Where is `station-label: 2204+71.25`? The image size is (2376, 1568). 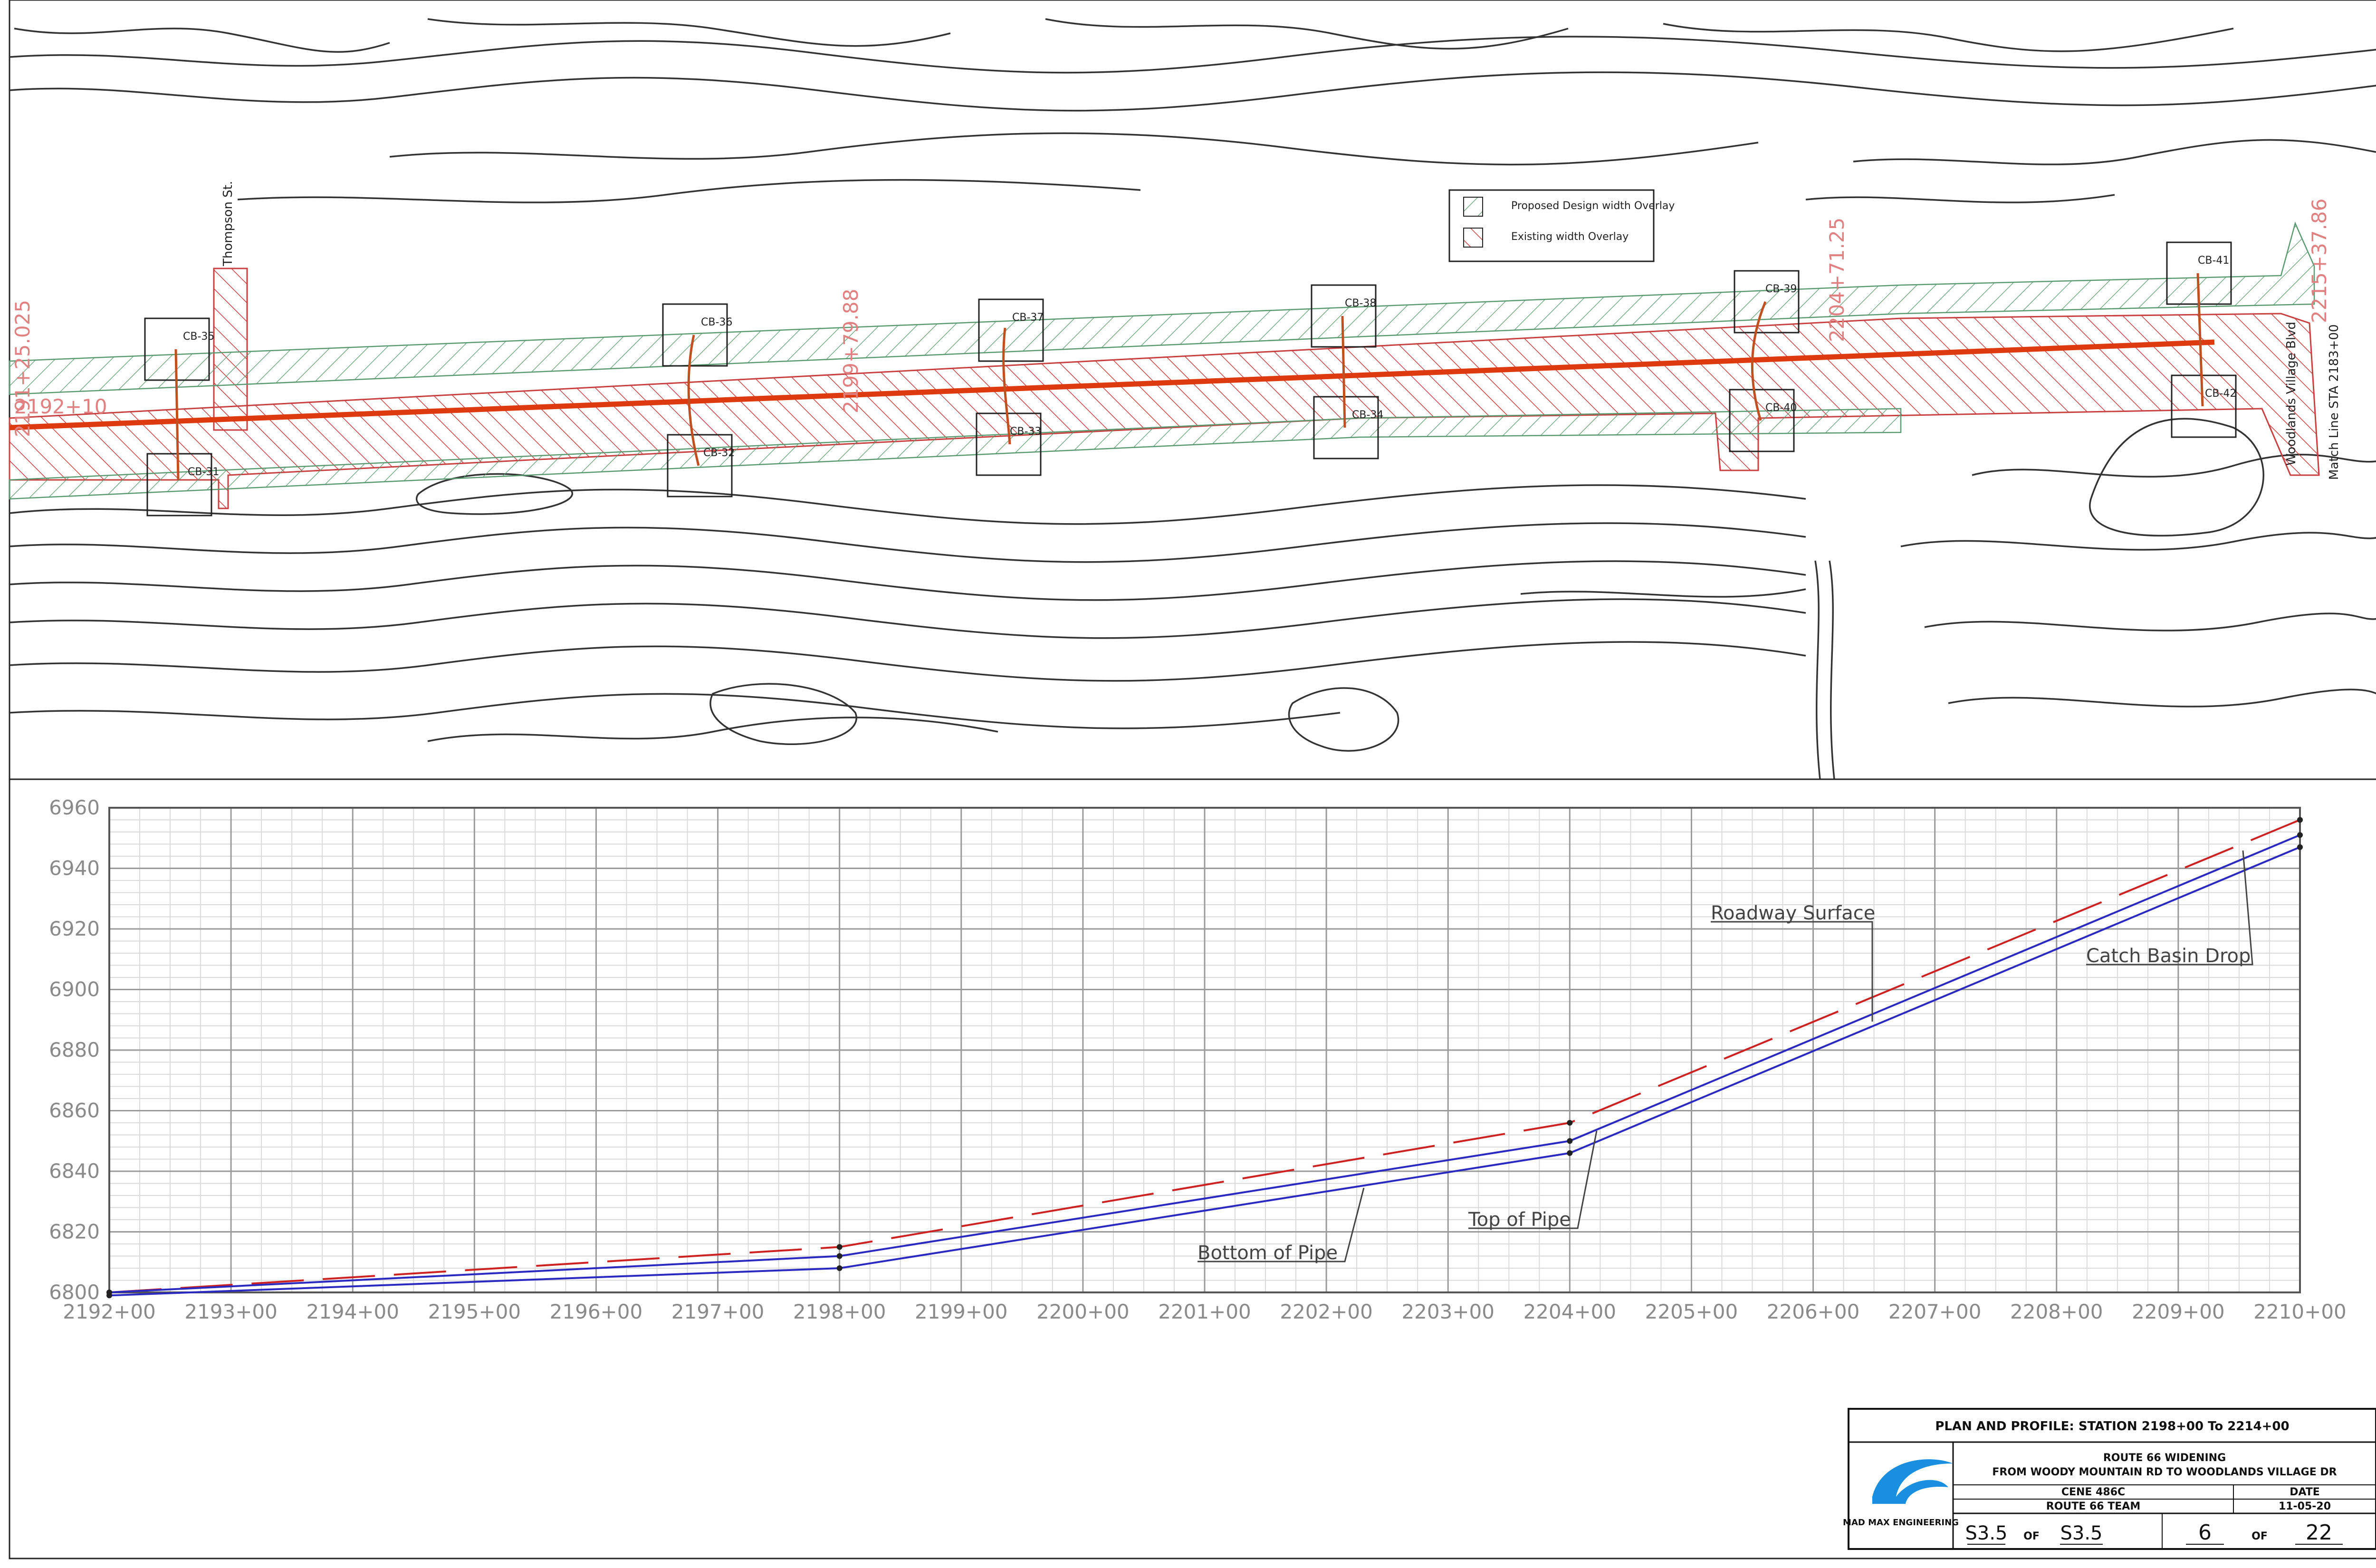 station-label: 2204+71.25 is located at coordinates (1837, 280).